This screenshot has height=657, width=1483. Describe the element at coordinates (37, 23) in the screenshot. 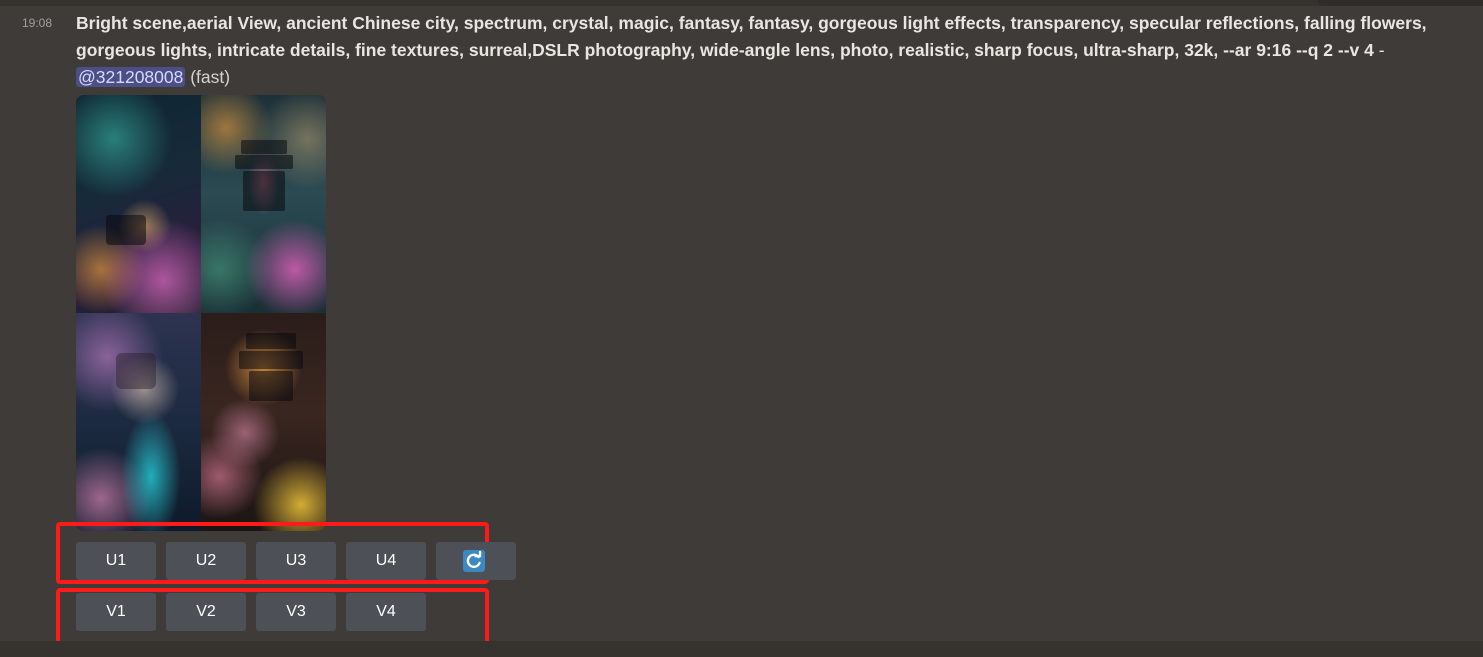

I see `message-timestamp: 19:08` at that location.